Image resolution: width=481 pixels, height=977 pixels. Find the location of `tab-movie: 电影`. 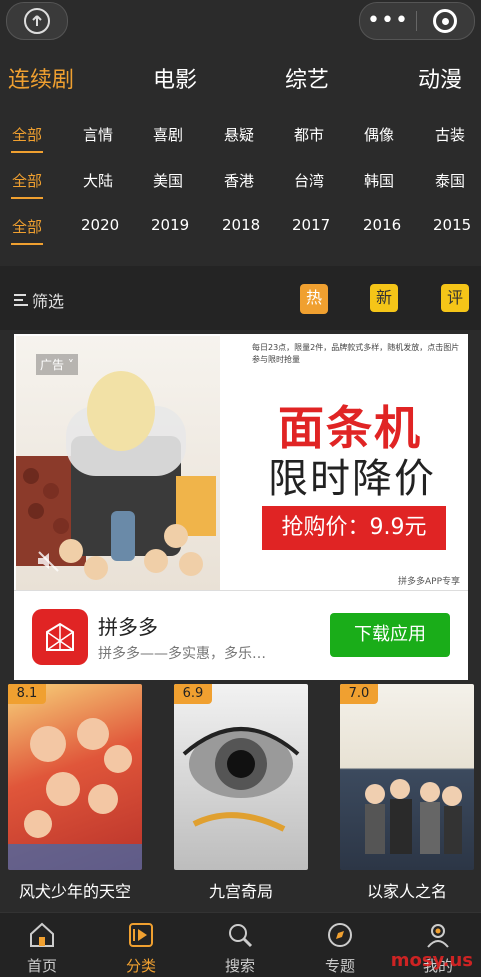

tab-movie: 电影 is located at coordinates (175, 78).